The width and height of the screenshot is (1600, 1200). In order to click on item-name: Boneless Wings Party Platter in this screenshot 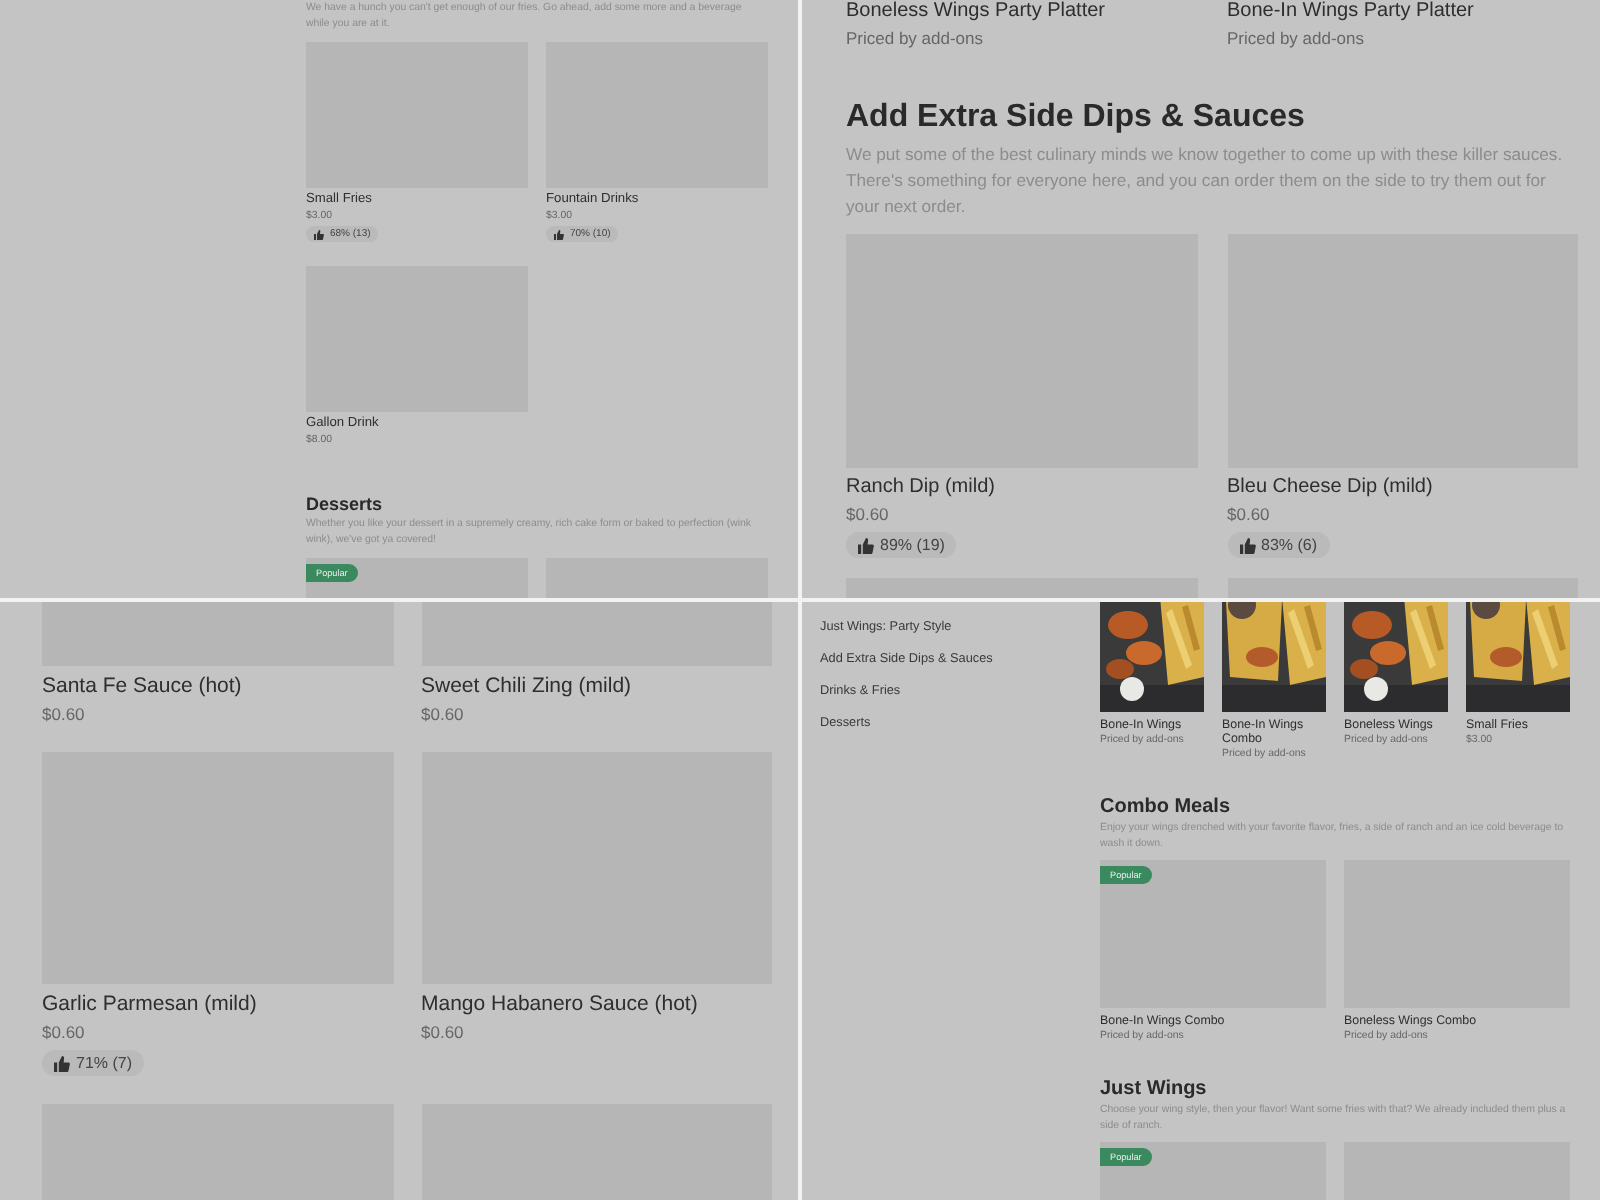, I will do `click(975, 11)`.